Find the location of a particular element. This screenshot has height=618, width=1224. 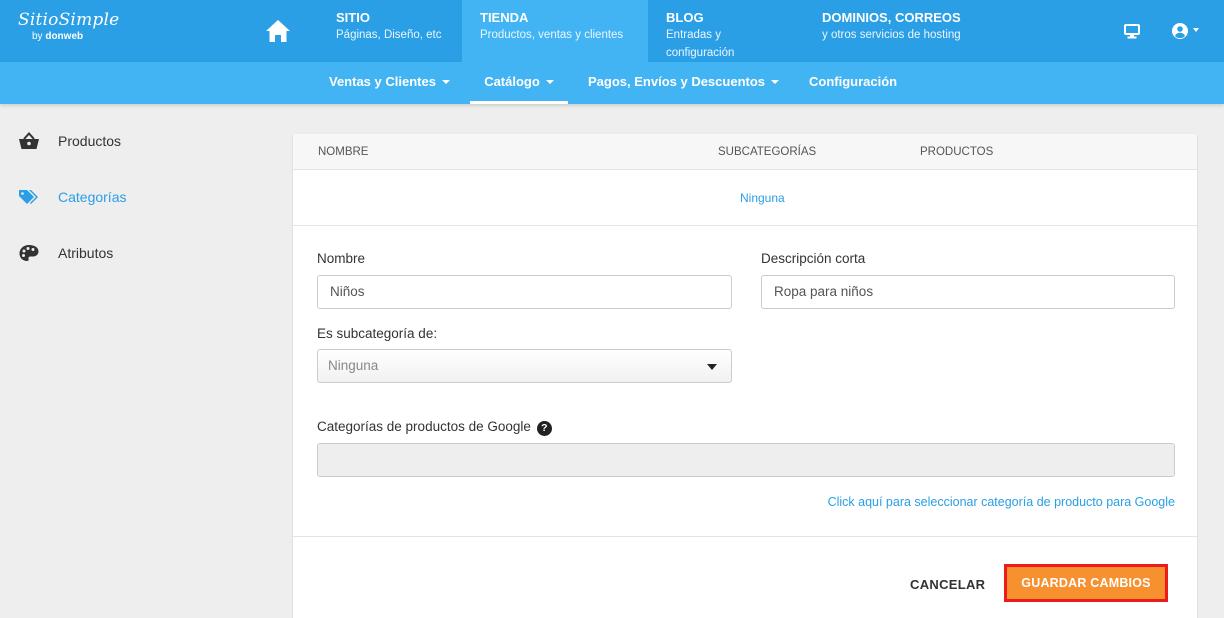

tags-icon is located at coordinates (28, 197).